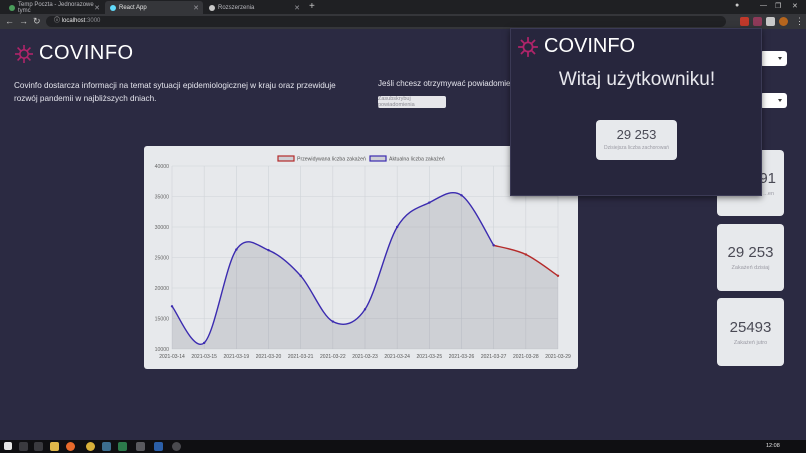 Image resolution: width=806 pixels, height=453 pixels. What do you see at coordinates (750, 343) in the screenshot?
I see `stat-label: Zakażeń jutro` at bounding box center [750, 343].